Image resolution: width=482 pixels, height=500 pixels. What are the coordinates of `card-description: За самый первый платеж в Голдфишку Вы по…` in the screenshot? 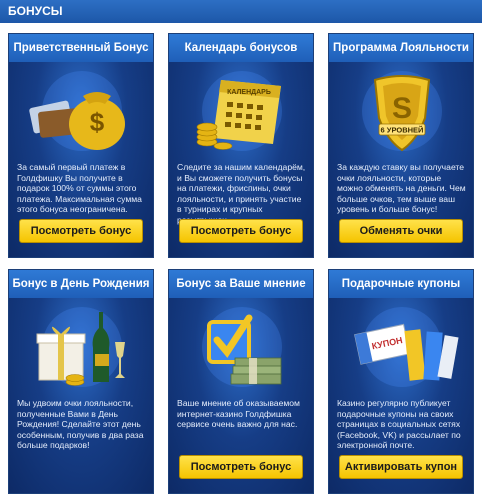 It's located at (79, 188).